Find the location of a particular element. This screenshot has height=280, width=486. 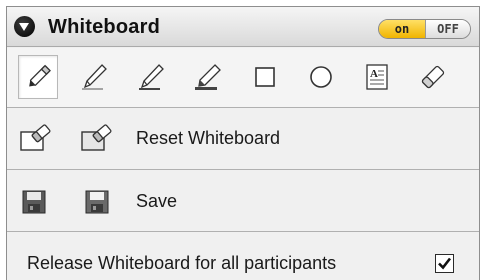

tool-eraser is located at coordinates (433, 77).